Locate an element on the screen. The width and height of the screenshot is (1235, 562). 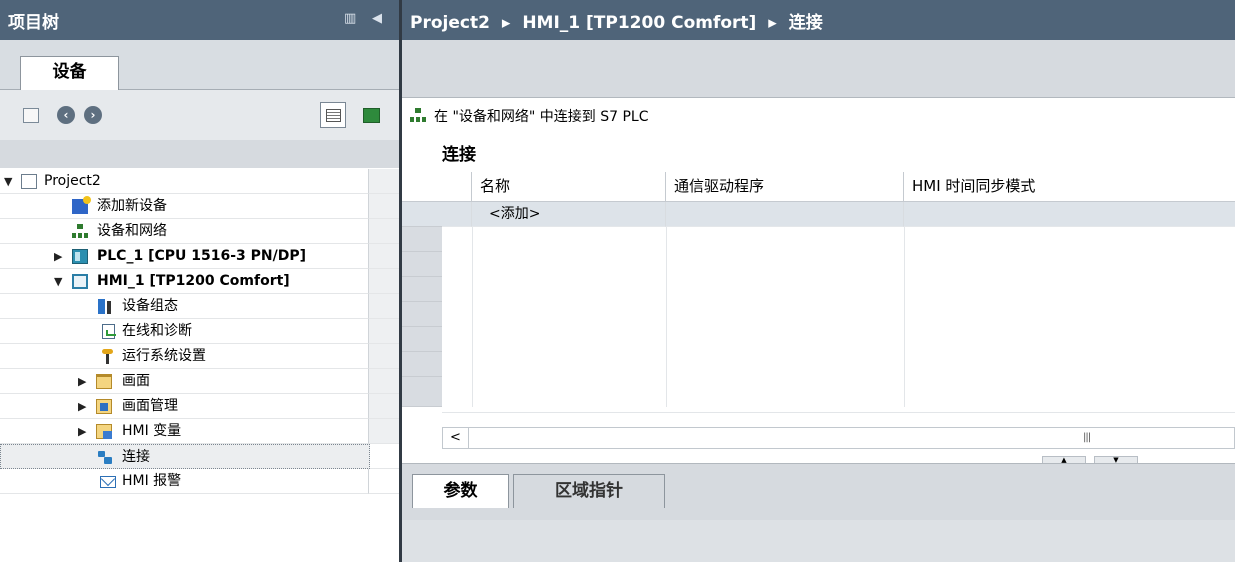
device-config-icon is located at coordinates (105, 306).